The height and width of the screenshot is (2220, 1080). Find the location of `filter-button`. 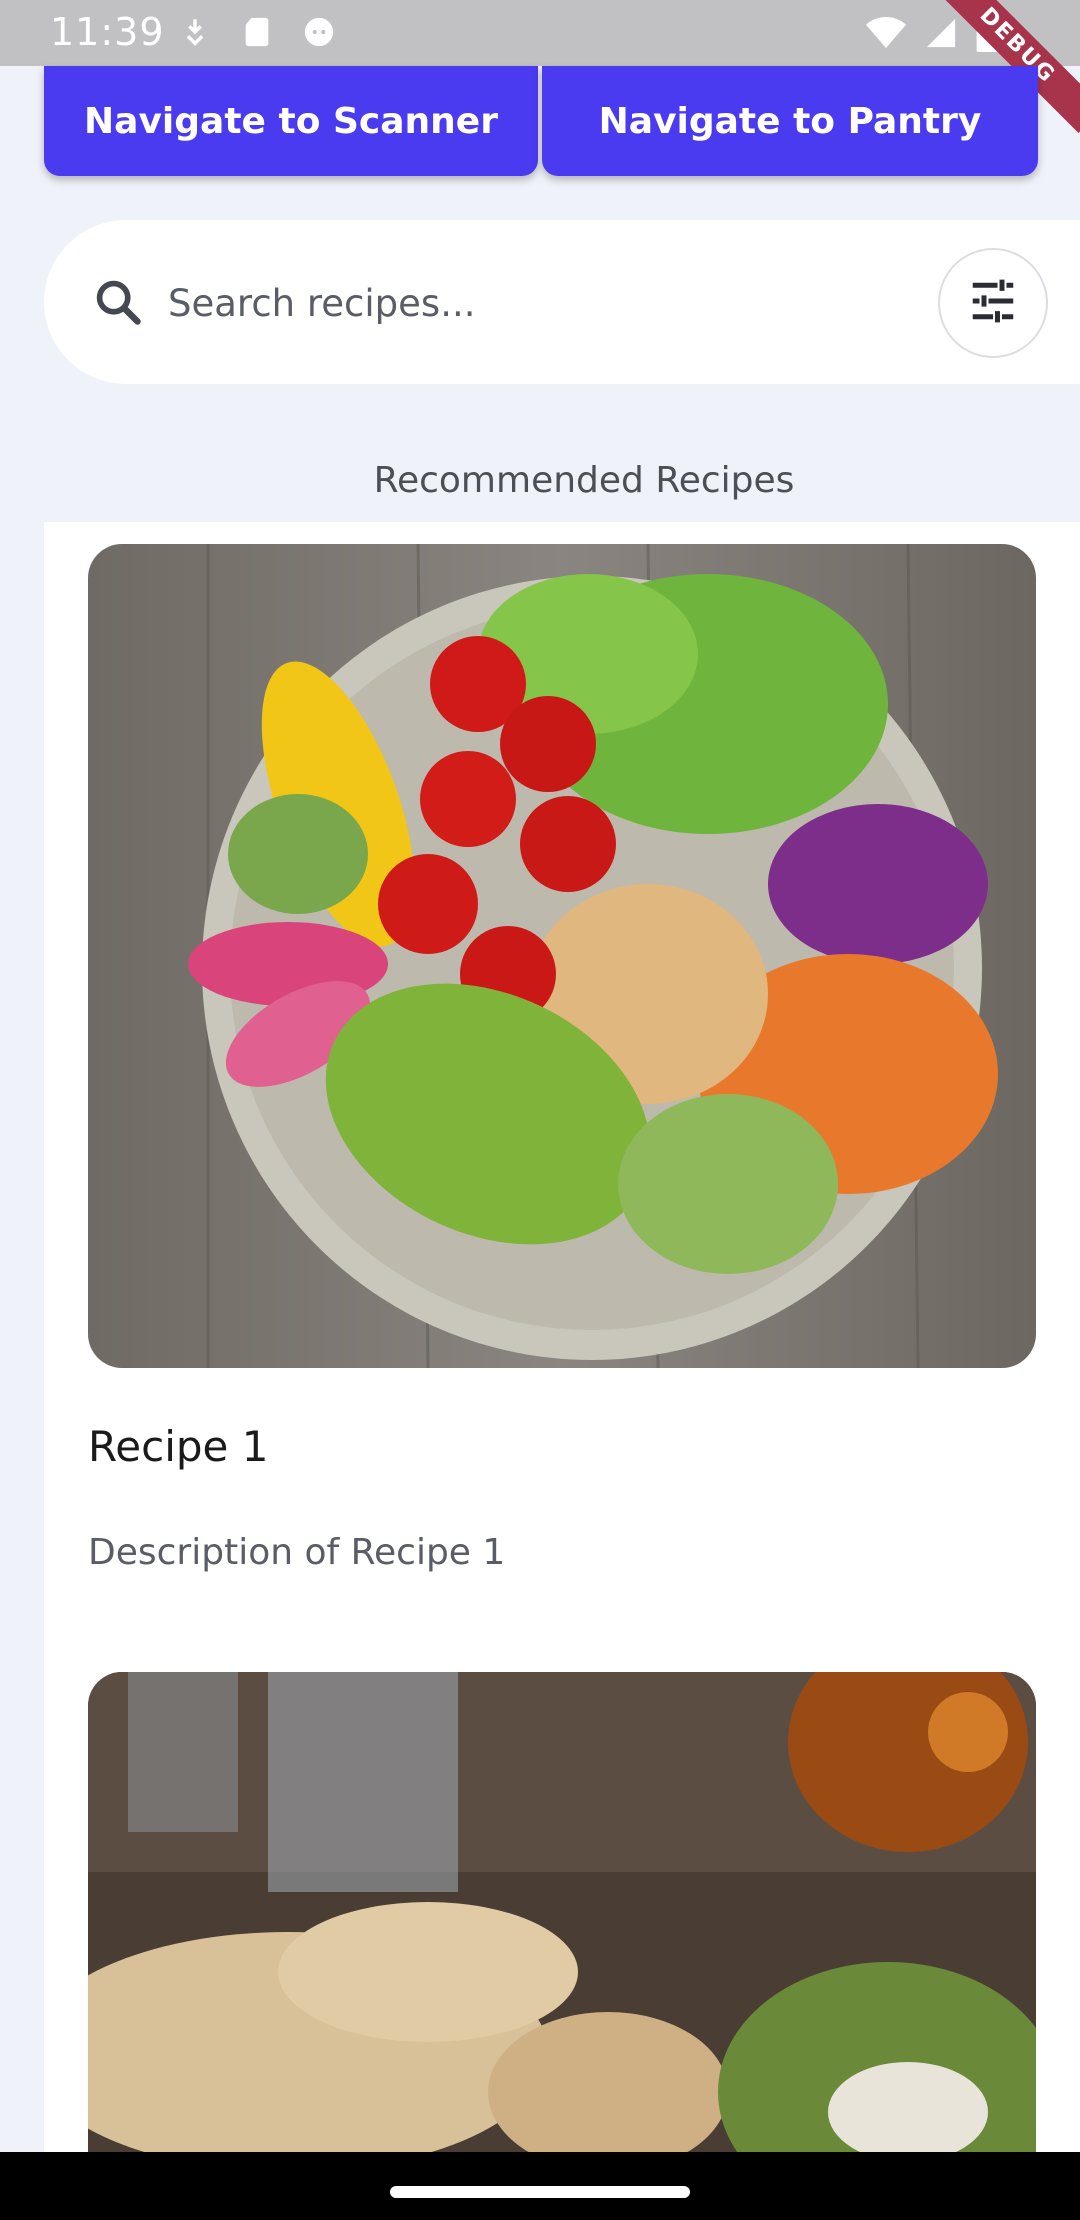

filter-button is located at coordinates (993, 303).